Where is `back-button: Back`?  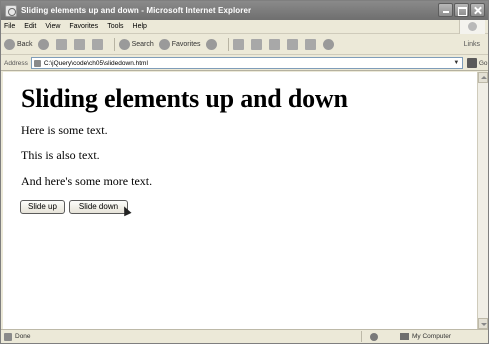
back-button: Back is located at coordinates (18, 44).